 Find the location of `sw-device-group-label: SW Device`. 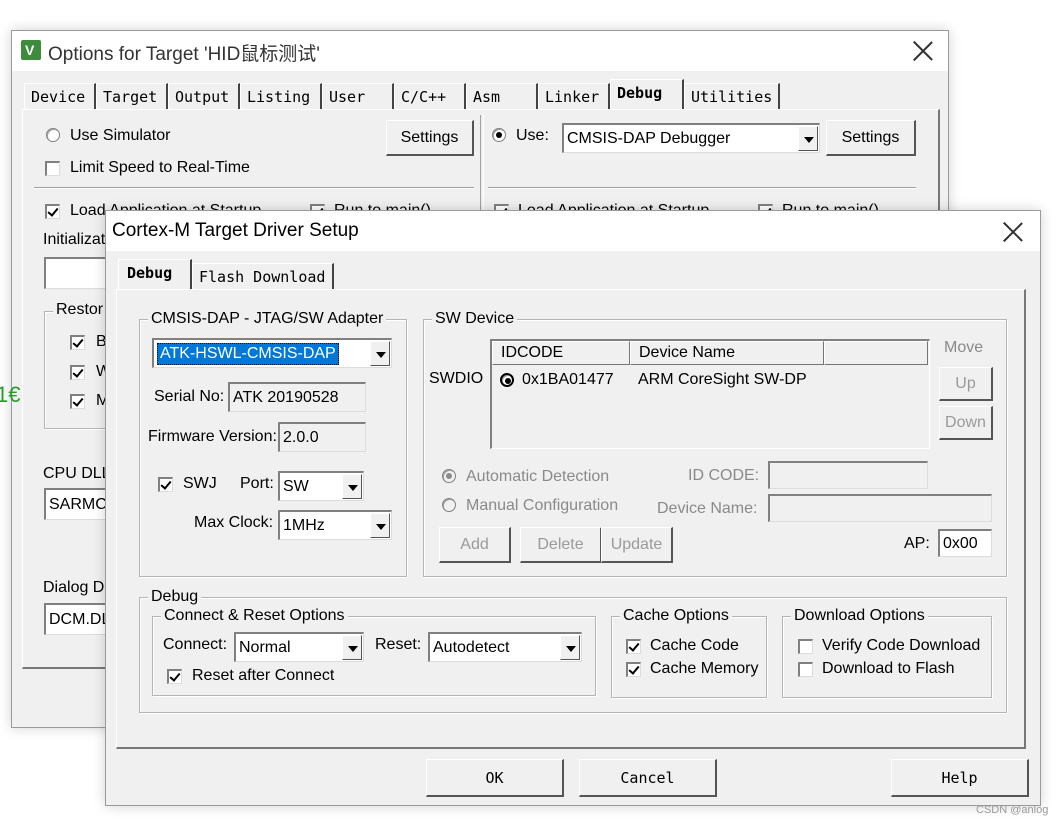

sw-device-group-label: SW Device is located at coordinates (475, 319).